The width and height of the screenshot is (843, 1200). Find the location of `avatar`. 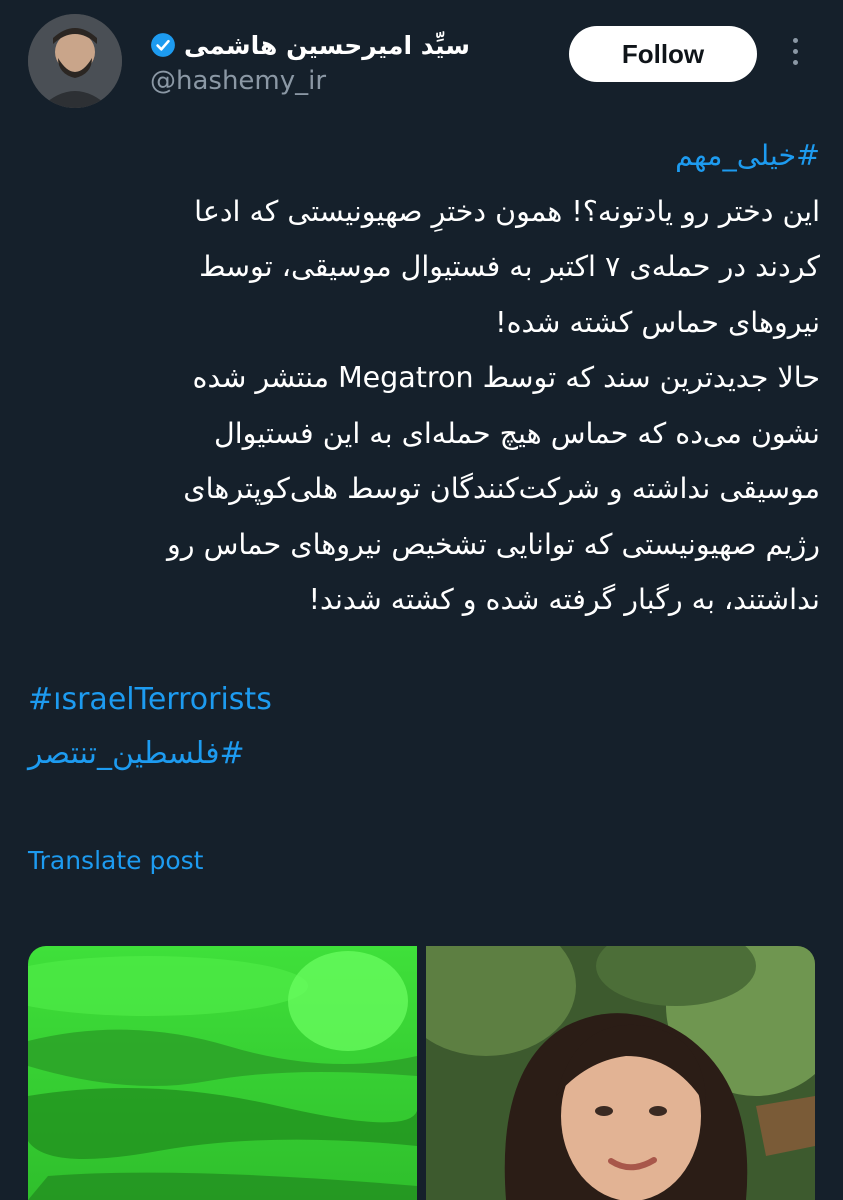

avatar is located at coordinates (75, 61).